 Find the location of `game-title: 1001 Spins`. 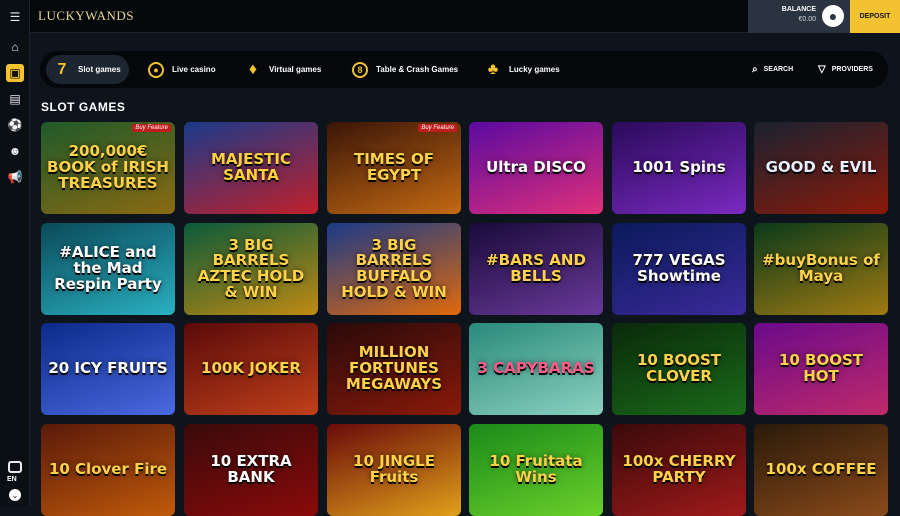

game-title: 1001 Spins is located at coordinates (679, 167).